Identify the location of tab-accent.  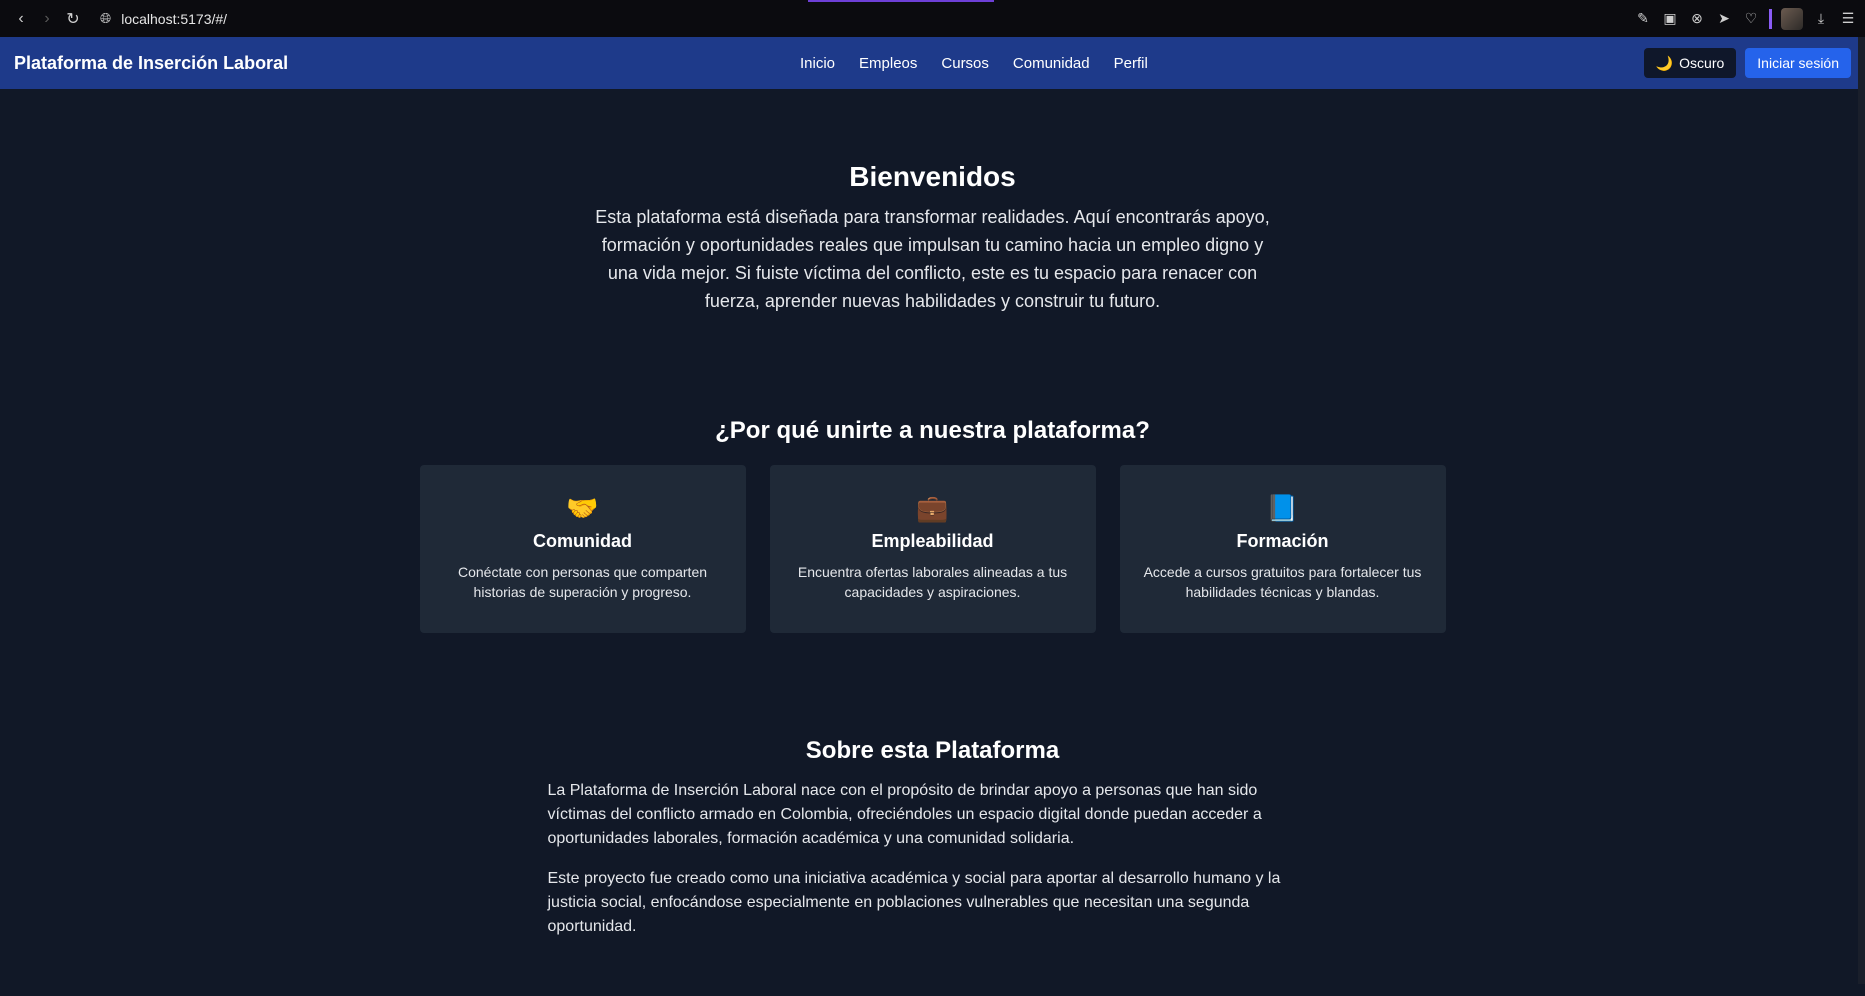
(901, 1).